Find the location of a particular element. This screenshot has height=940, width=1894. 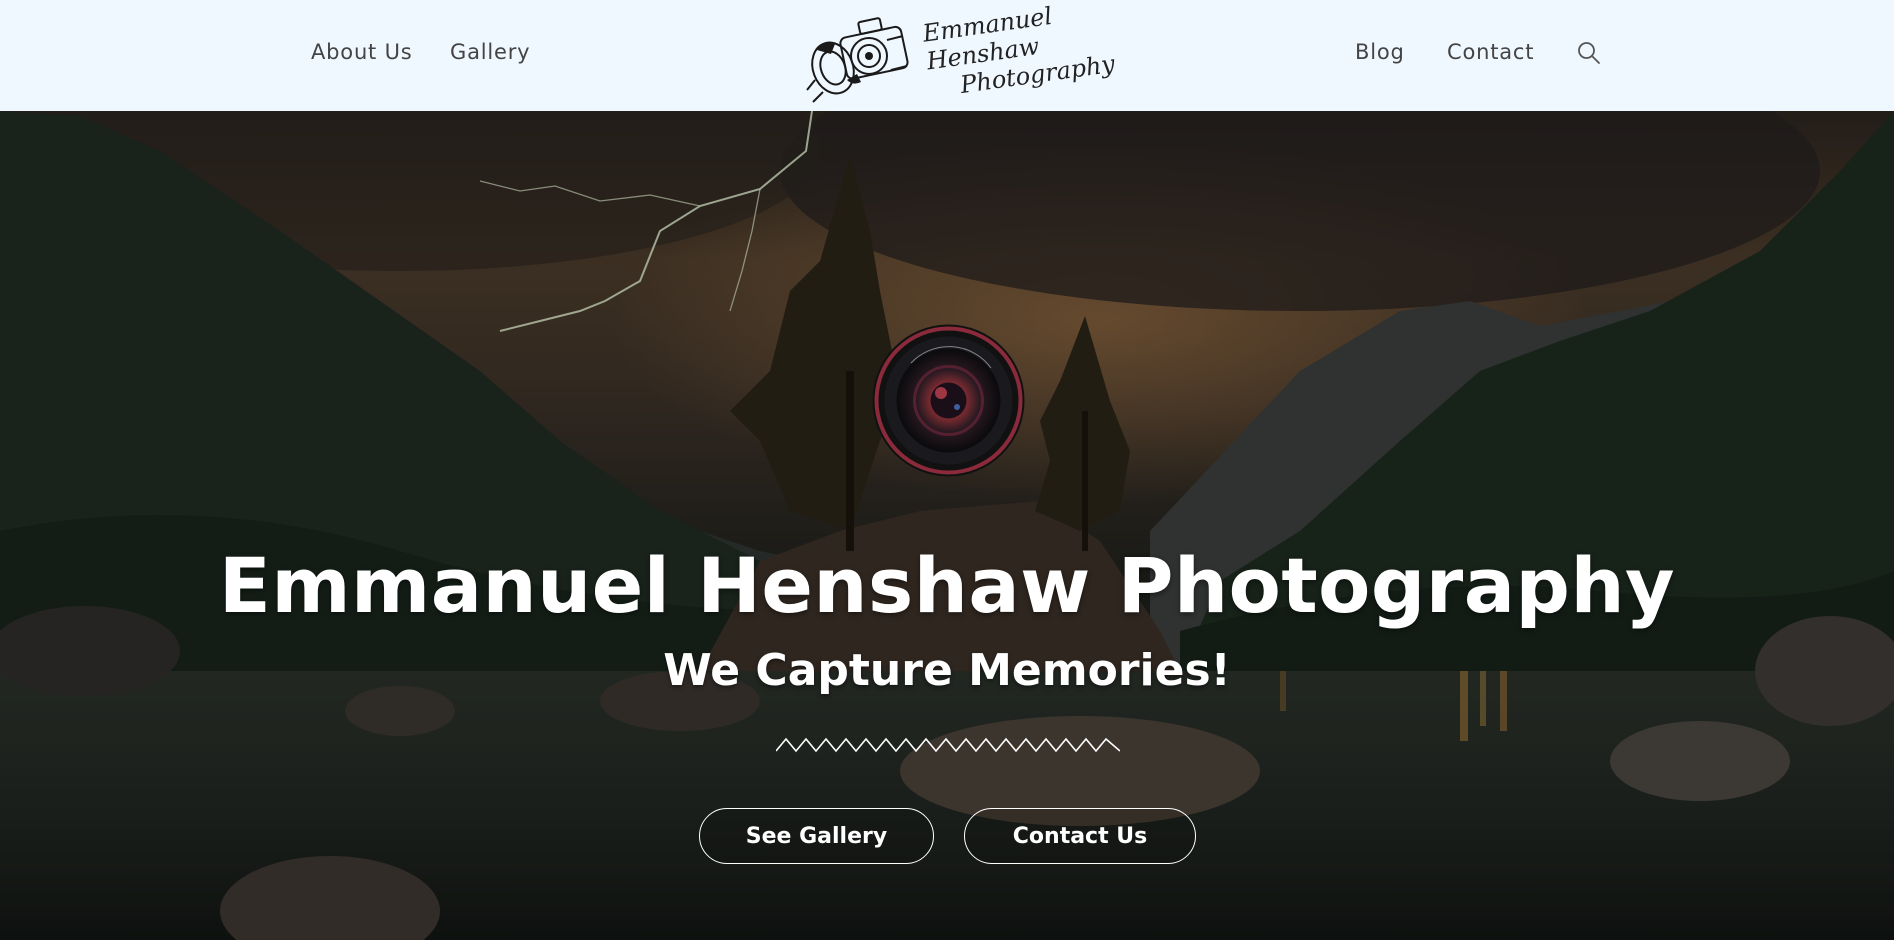

search-icon is located at coordinates (1589, 53).